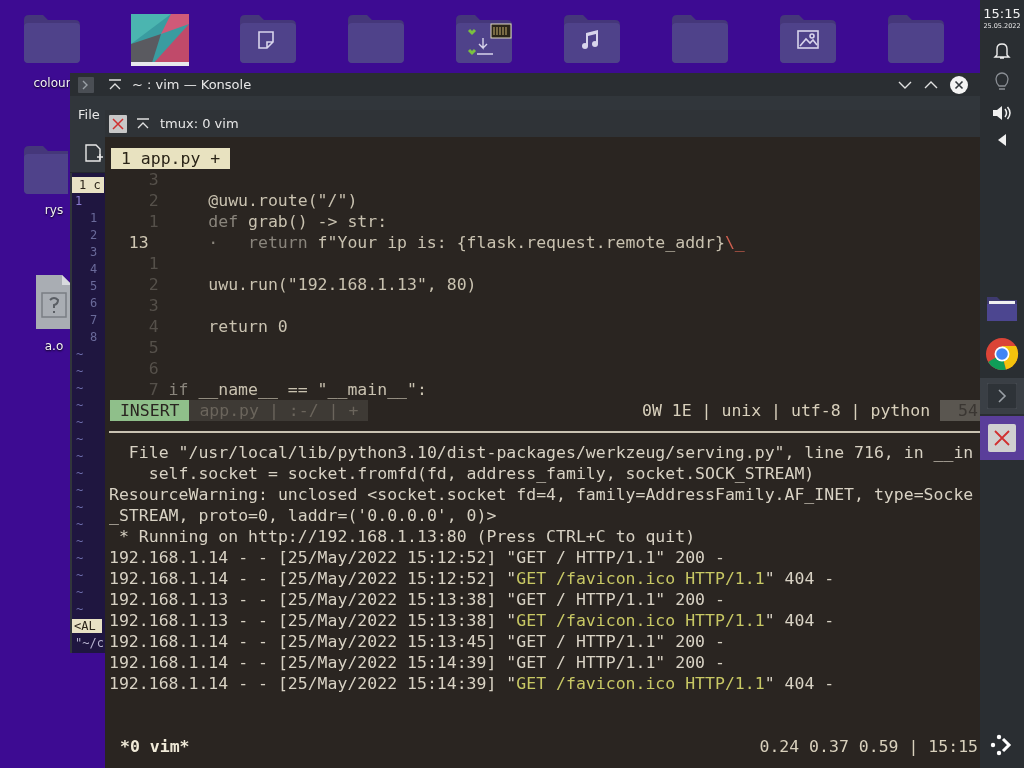 Image resolution: width=1024 pixels, height=768 pixels. Describe the element at coordinates (297, 389) in the screenshot. I see `code-line: if __name__ == "__main__":` at that location.